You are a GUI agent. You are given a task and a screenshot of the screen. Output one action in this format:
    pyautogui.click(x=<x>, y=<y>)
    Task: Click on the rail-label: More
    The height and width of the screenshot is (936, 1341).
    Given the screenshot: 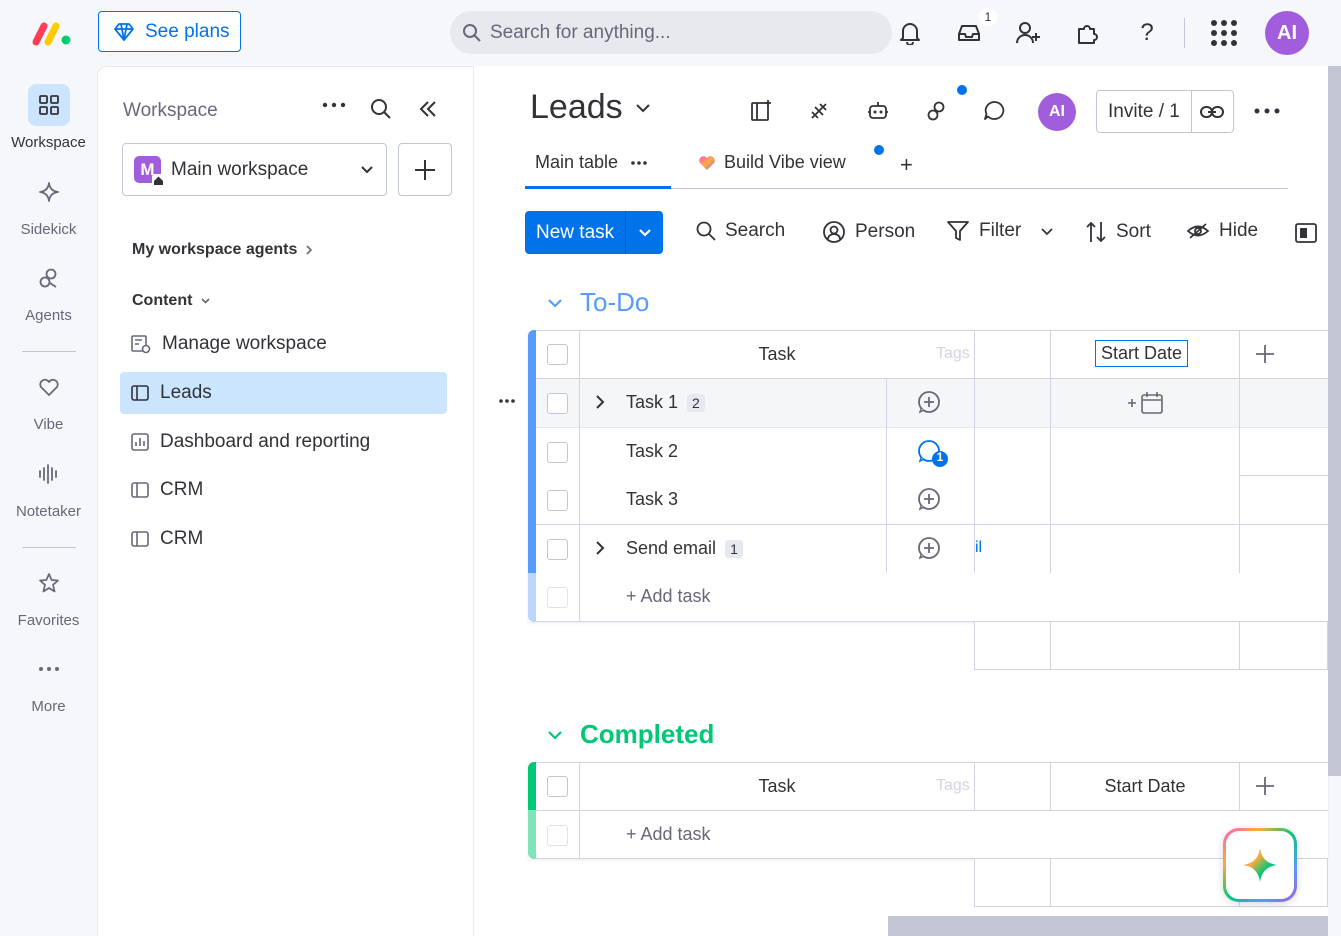 What is the action you would take?
    pyautogui.click(x=48, y=706)
    